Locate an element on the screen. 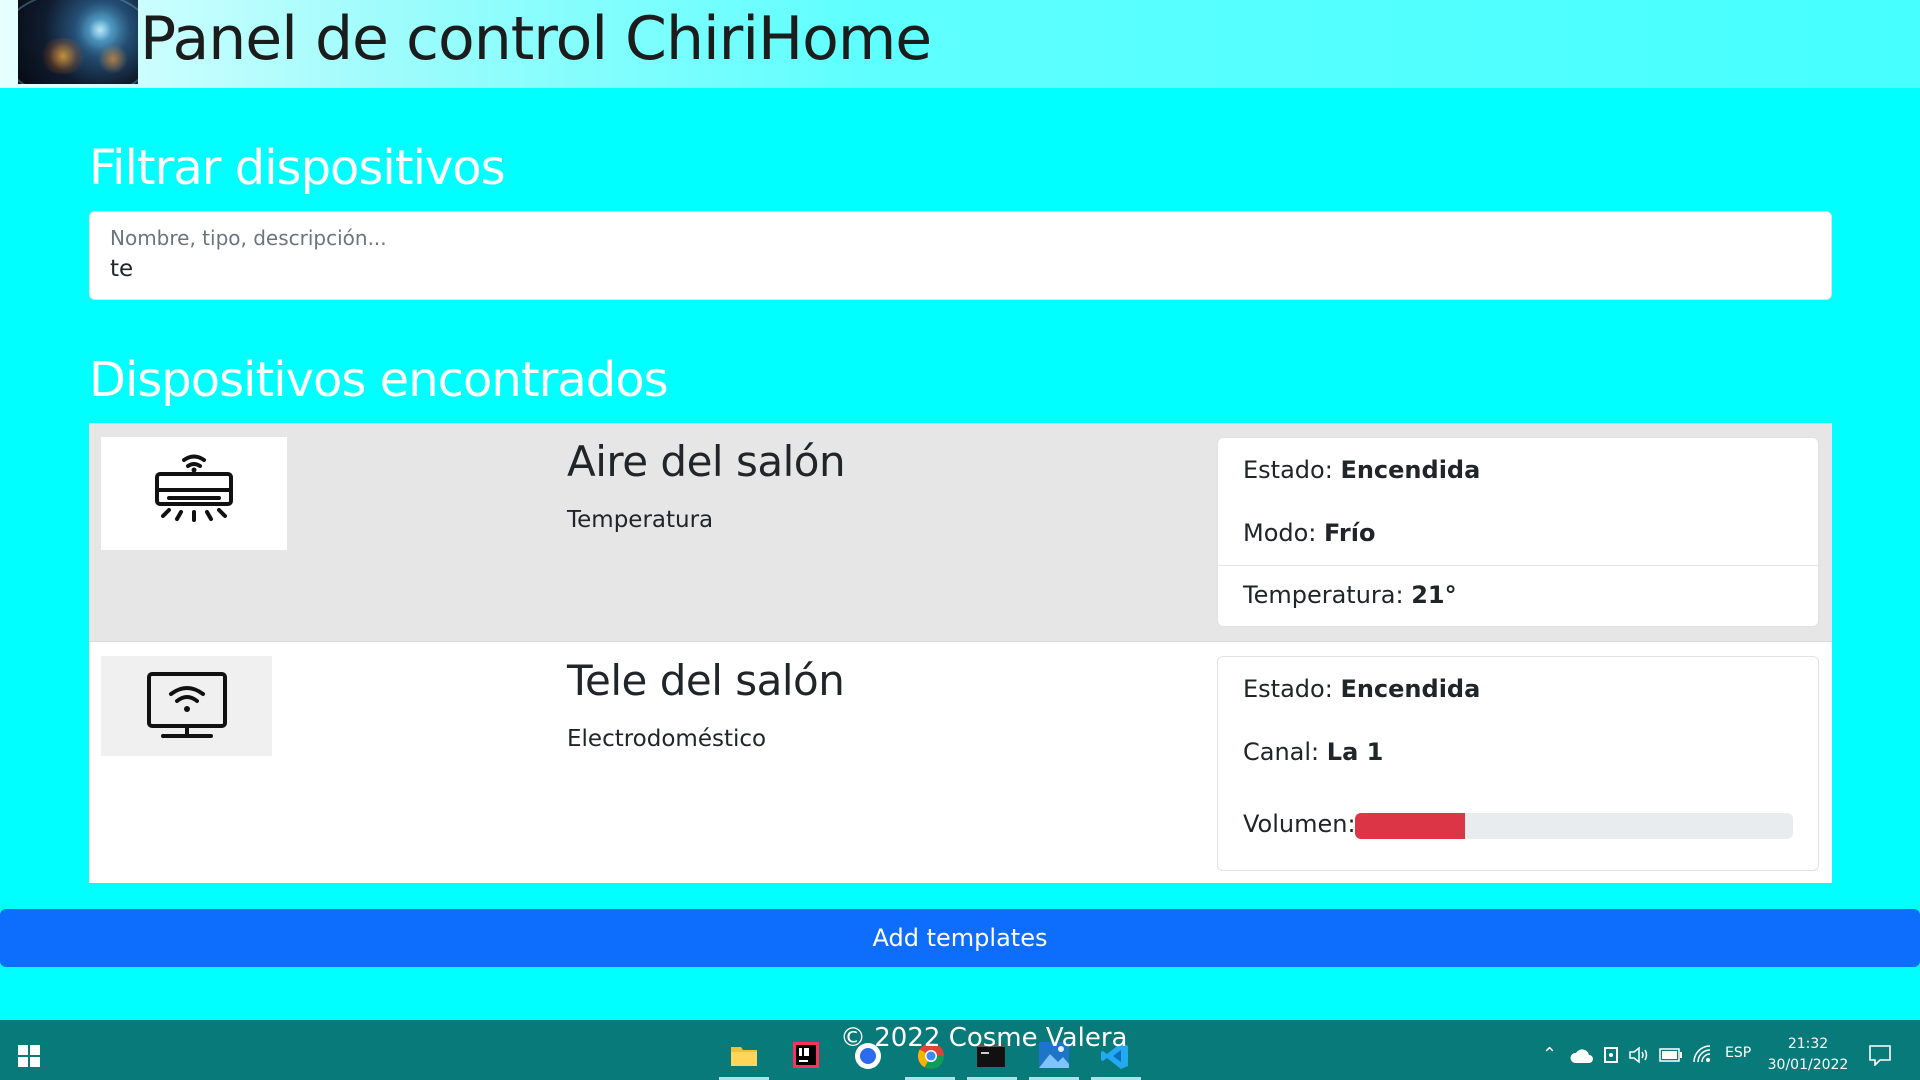 Image resolution: width=1920 pixels, height=1080 pixels. property-label: Volumen: is located at coordinates (1299, 824).